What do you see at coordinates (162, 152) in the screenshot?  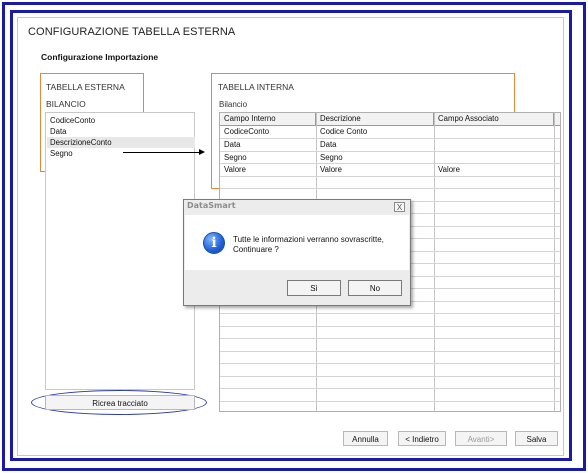 I see `mapping-arrow-line` at bounding box center [162, 152].